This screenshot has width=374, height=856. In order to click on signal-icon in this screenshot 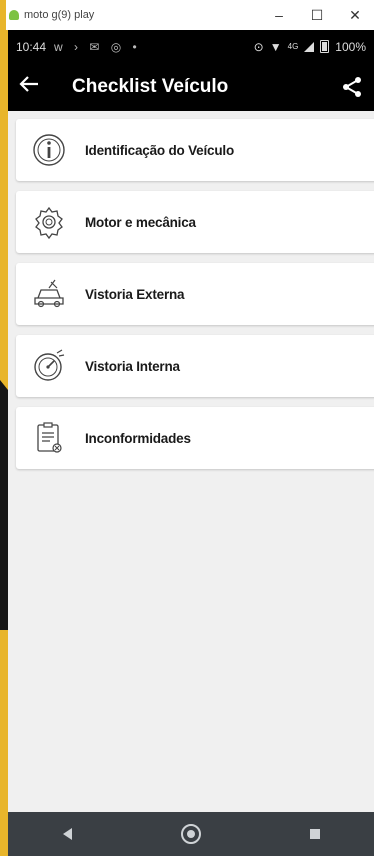, I will do `click(309, 46)`.